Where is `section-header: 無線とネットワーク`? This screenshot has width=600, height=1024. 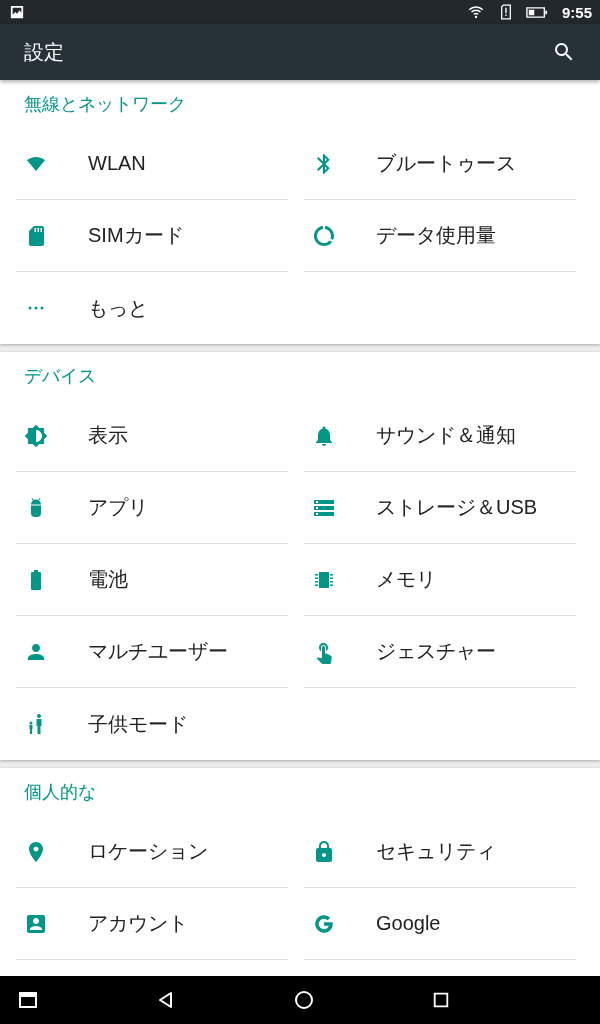
section-header: 無線とネットワーク is located at coordinates (105, 104).